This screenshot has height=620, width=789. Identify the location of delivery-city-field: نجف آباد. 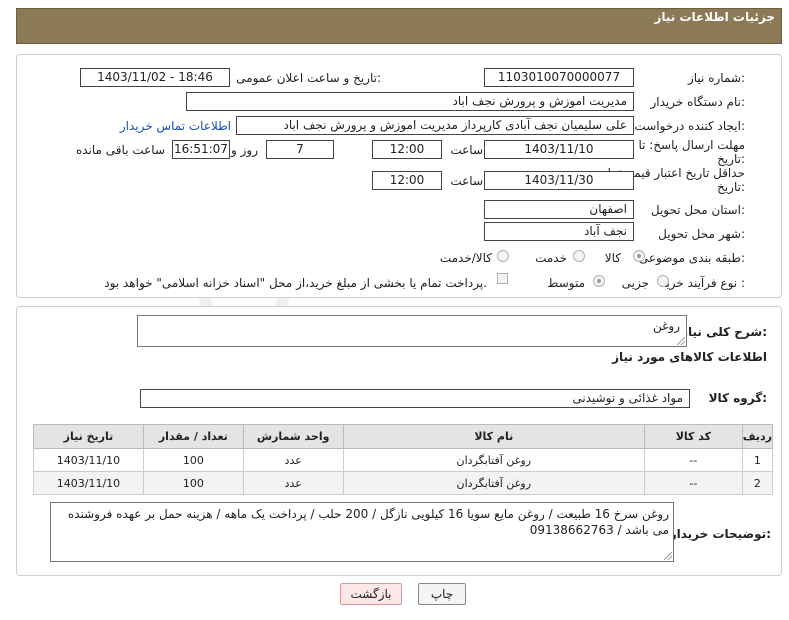
(559, 231).